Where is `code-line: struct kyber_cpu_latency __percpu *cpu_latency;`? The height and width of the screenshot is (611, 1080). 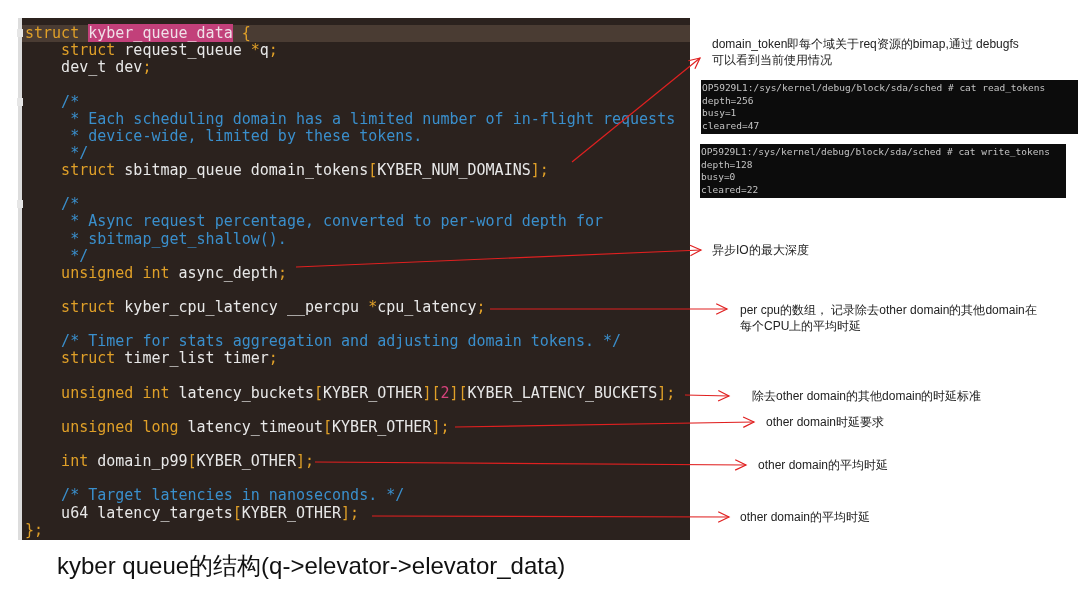
code-line: struct kyber_cpu_latency __percpu *cpu_latency; is located at coordinates (273, 307).